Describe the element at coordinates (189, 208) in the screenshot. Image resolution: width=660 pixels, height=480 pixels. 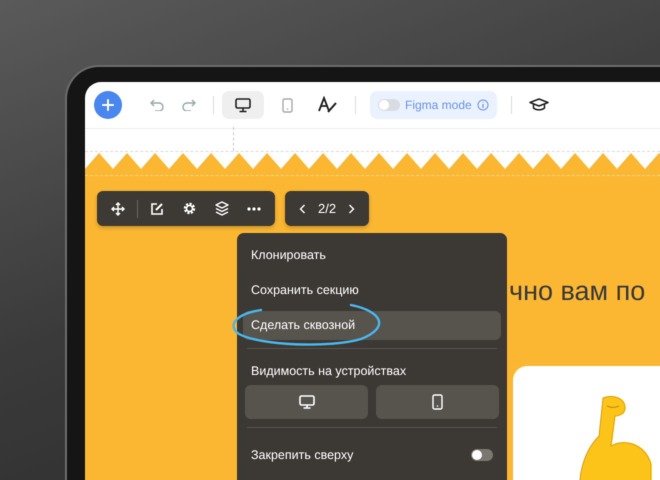
I see `settings-icon` at that location.